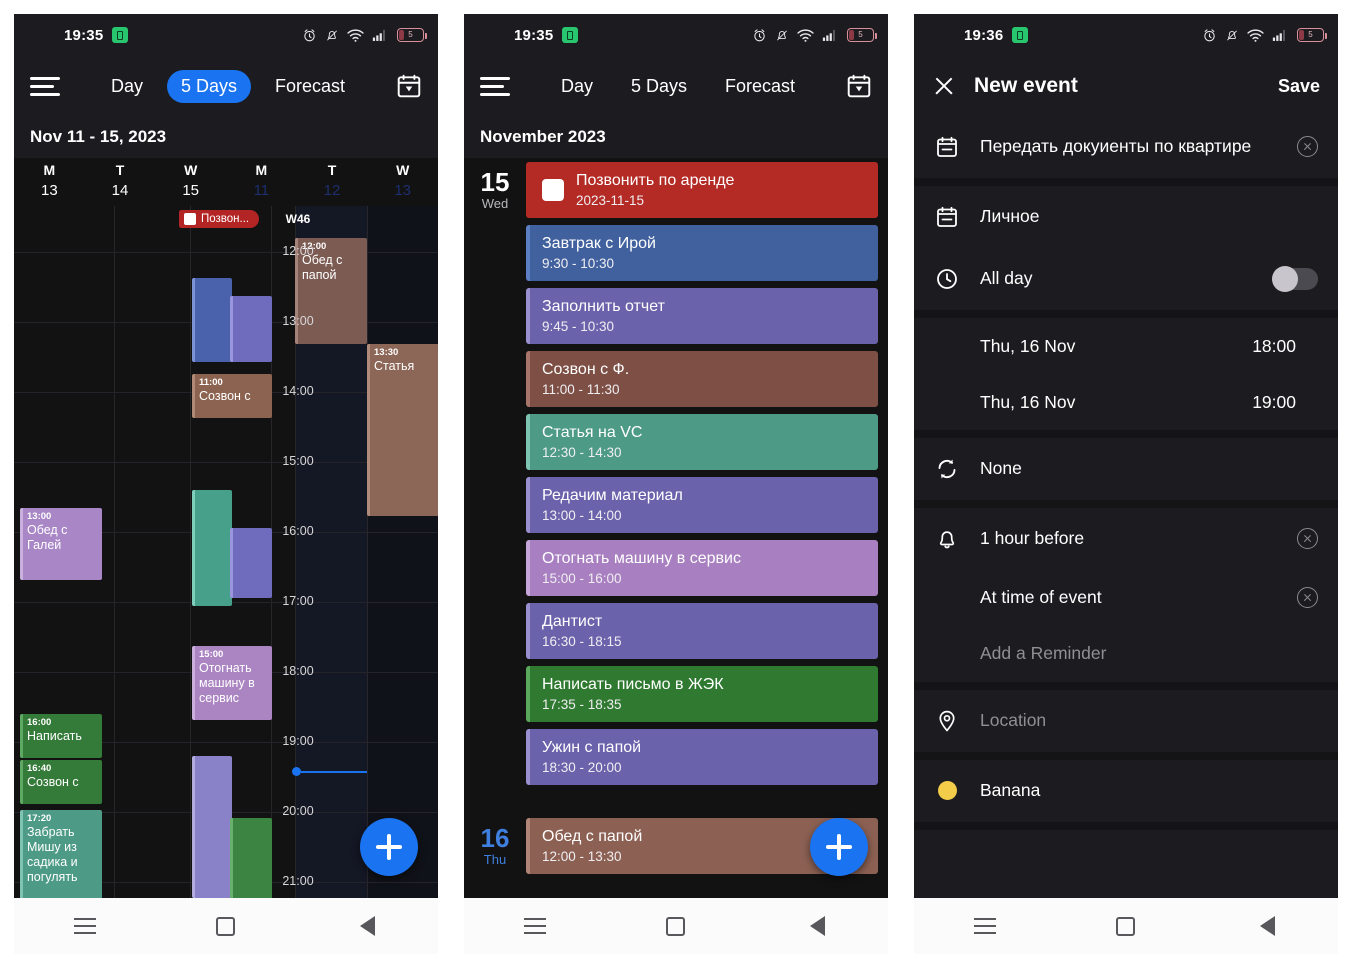 The height and width of the screenshot is (968, 1352). I want to click on end-time: 19:00, so click(1285, 402).